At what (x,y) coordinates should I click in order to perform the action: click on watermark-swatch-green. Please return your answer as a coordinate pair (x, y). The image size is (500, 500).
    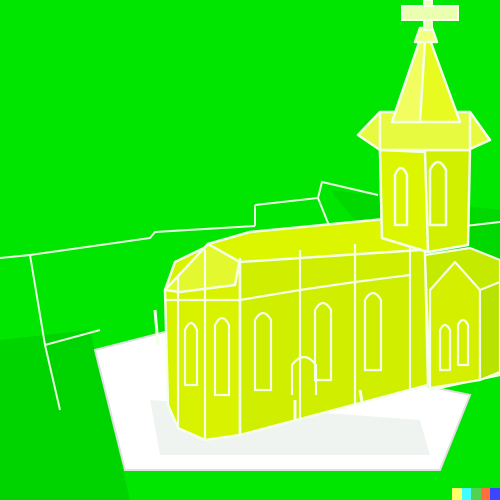
    Looking at the image, I should click on (476, 494).